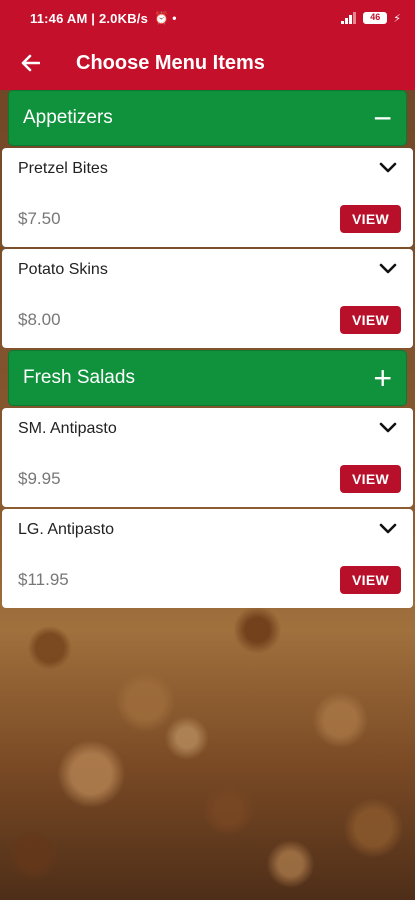 This screenshot has height=900, width=415. What do you see at coordinates (375, 18) in the screenshot?
I see `battery-icon: 46` at bounding box center [375, 18].